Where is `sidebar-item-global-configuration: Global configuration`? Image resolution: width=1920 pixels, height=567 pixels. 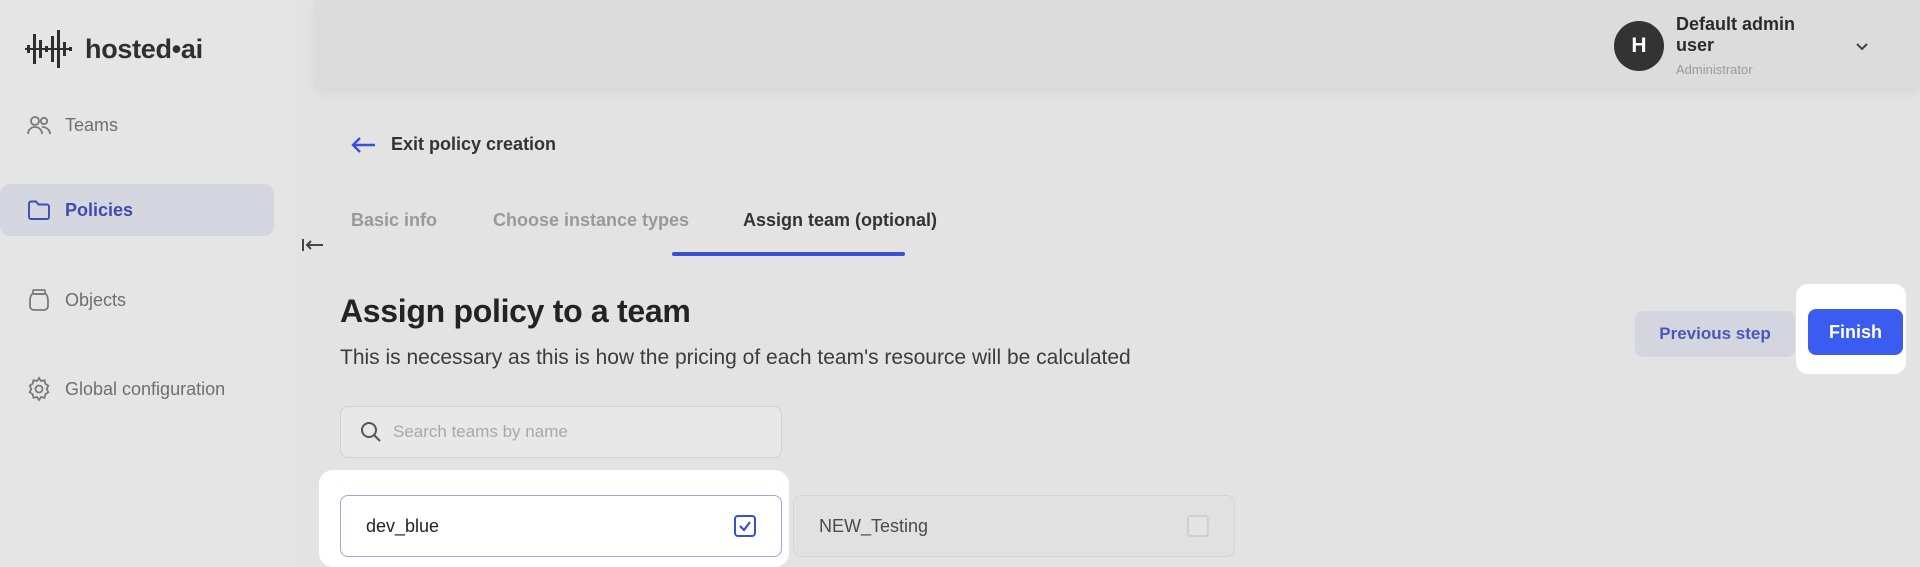
sidebar-item-global-configuration: Global configuration is located at coordinates (137, 389).